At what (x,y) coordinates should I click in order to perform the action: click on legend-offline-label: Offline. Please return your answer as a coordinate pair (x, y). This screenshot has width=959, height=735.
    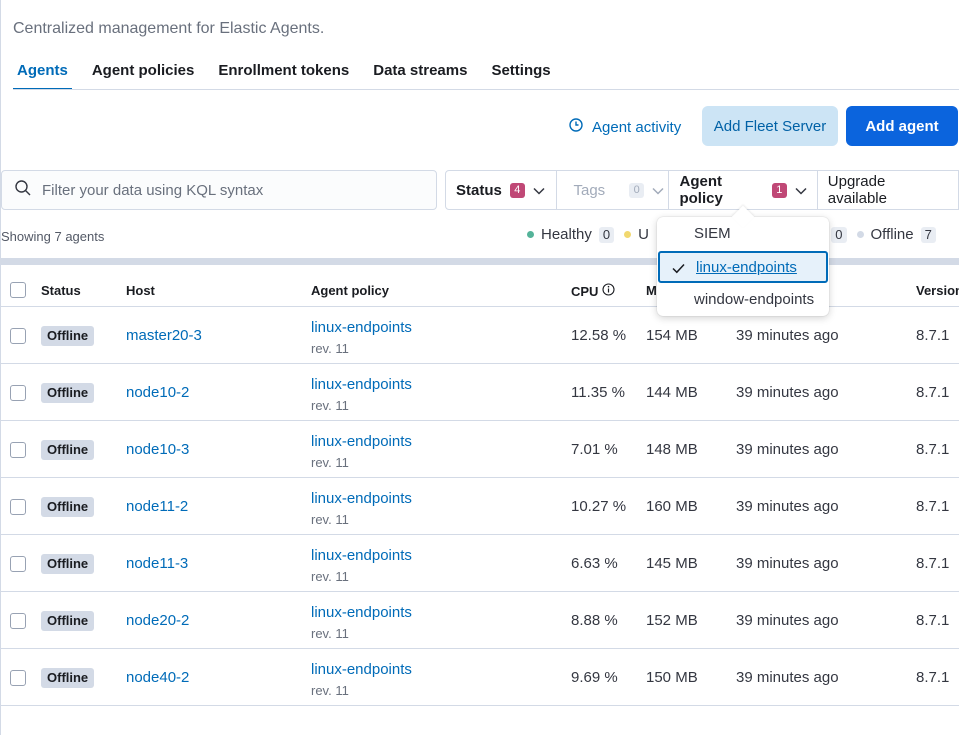
    Looking at the image, I should click on (892, 234).